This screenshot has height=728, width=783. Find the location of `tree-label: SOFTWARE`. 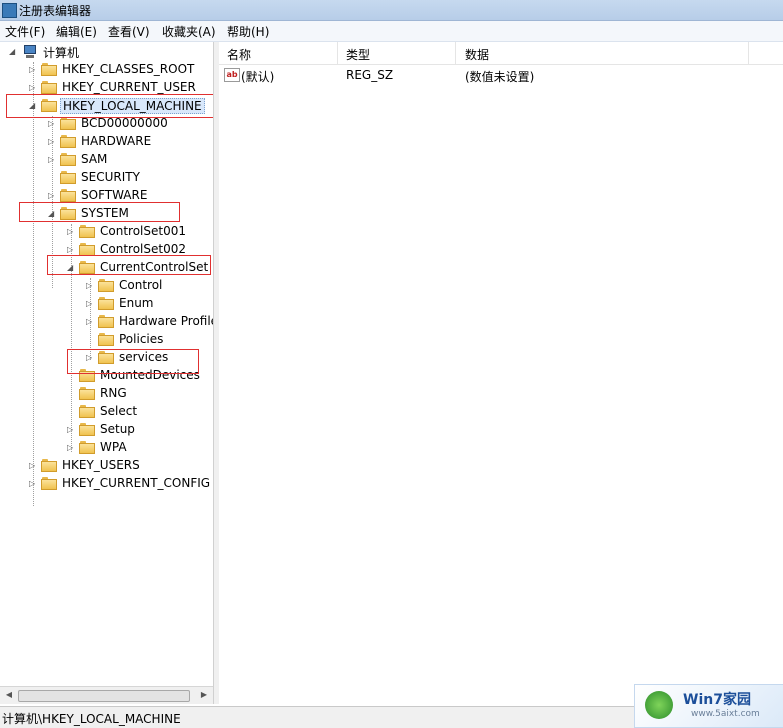

tree-label: SOFTWARE is located at coordinates (114, 195).